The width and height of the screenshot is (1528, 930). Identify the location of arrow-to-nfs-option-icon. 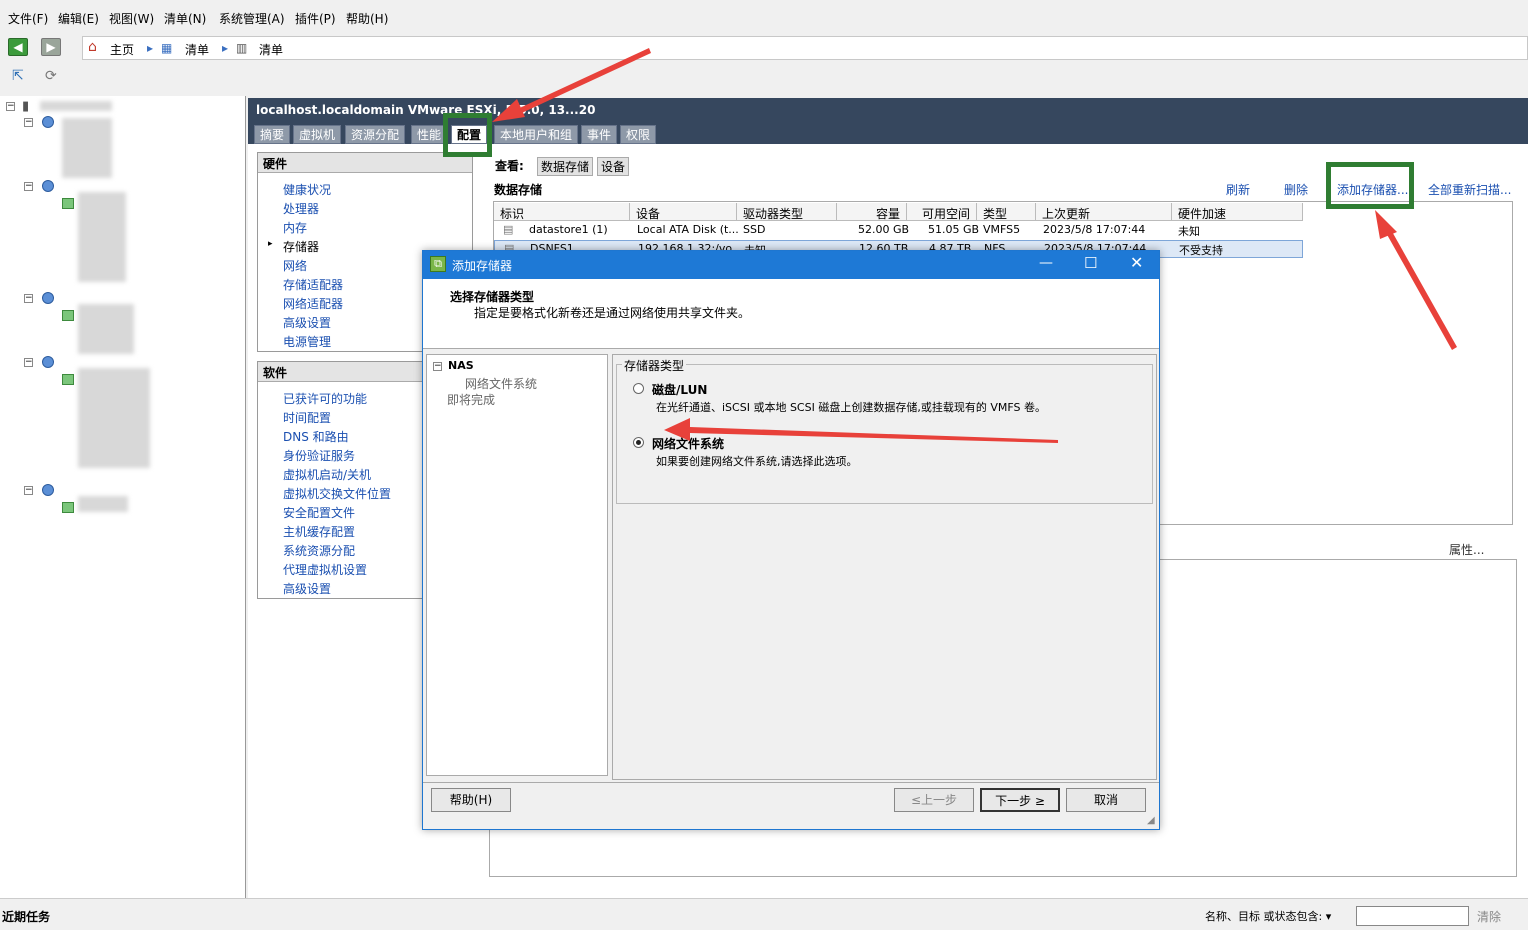
(874, 435).